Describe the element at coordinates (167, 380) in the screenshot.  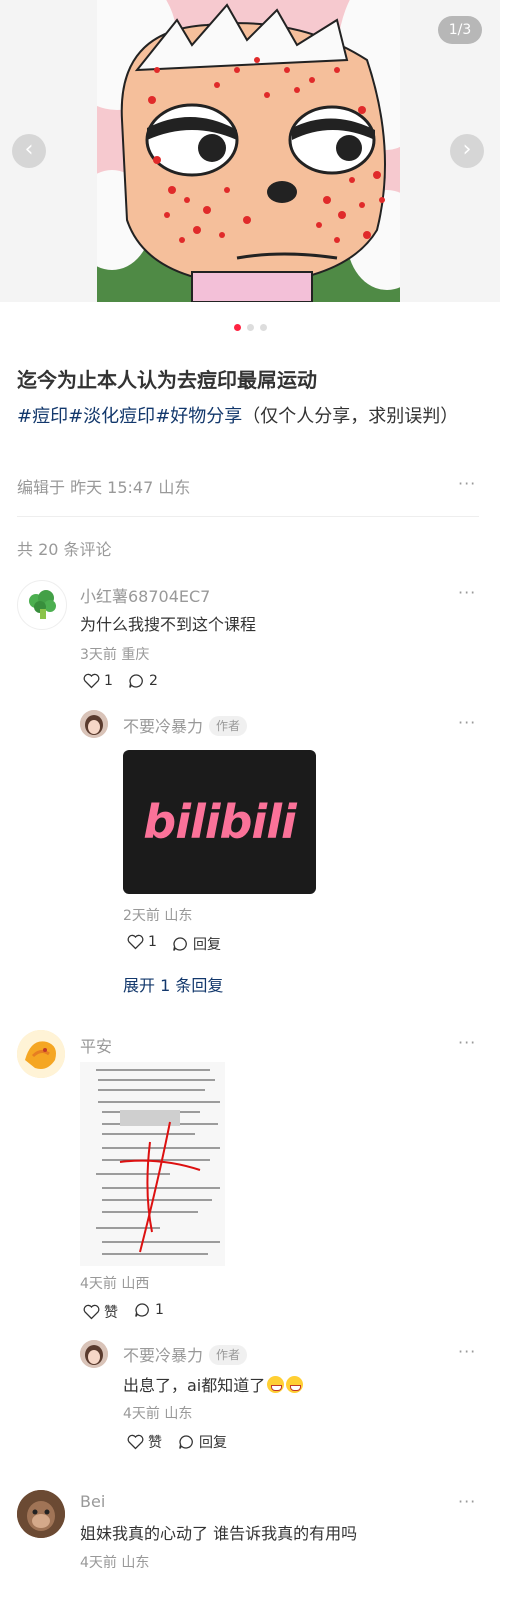
I see `note-title: 迄今为止本人认为去痘印最屌运动` at that location.